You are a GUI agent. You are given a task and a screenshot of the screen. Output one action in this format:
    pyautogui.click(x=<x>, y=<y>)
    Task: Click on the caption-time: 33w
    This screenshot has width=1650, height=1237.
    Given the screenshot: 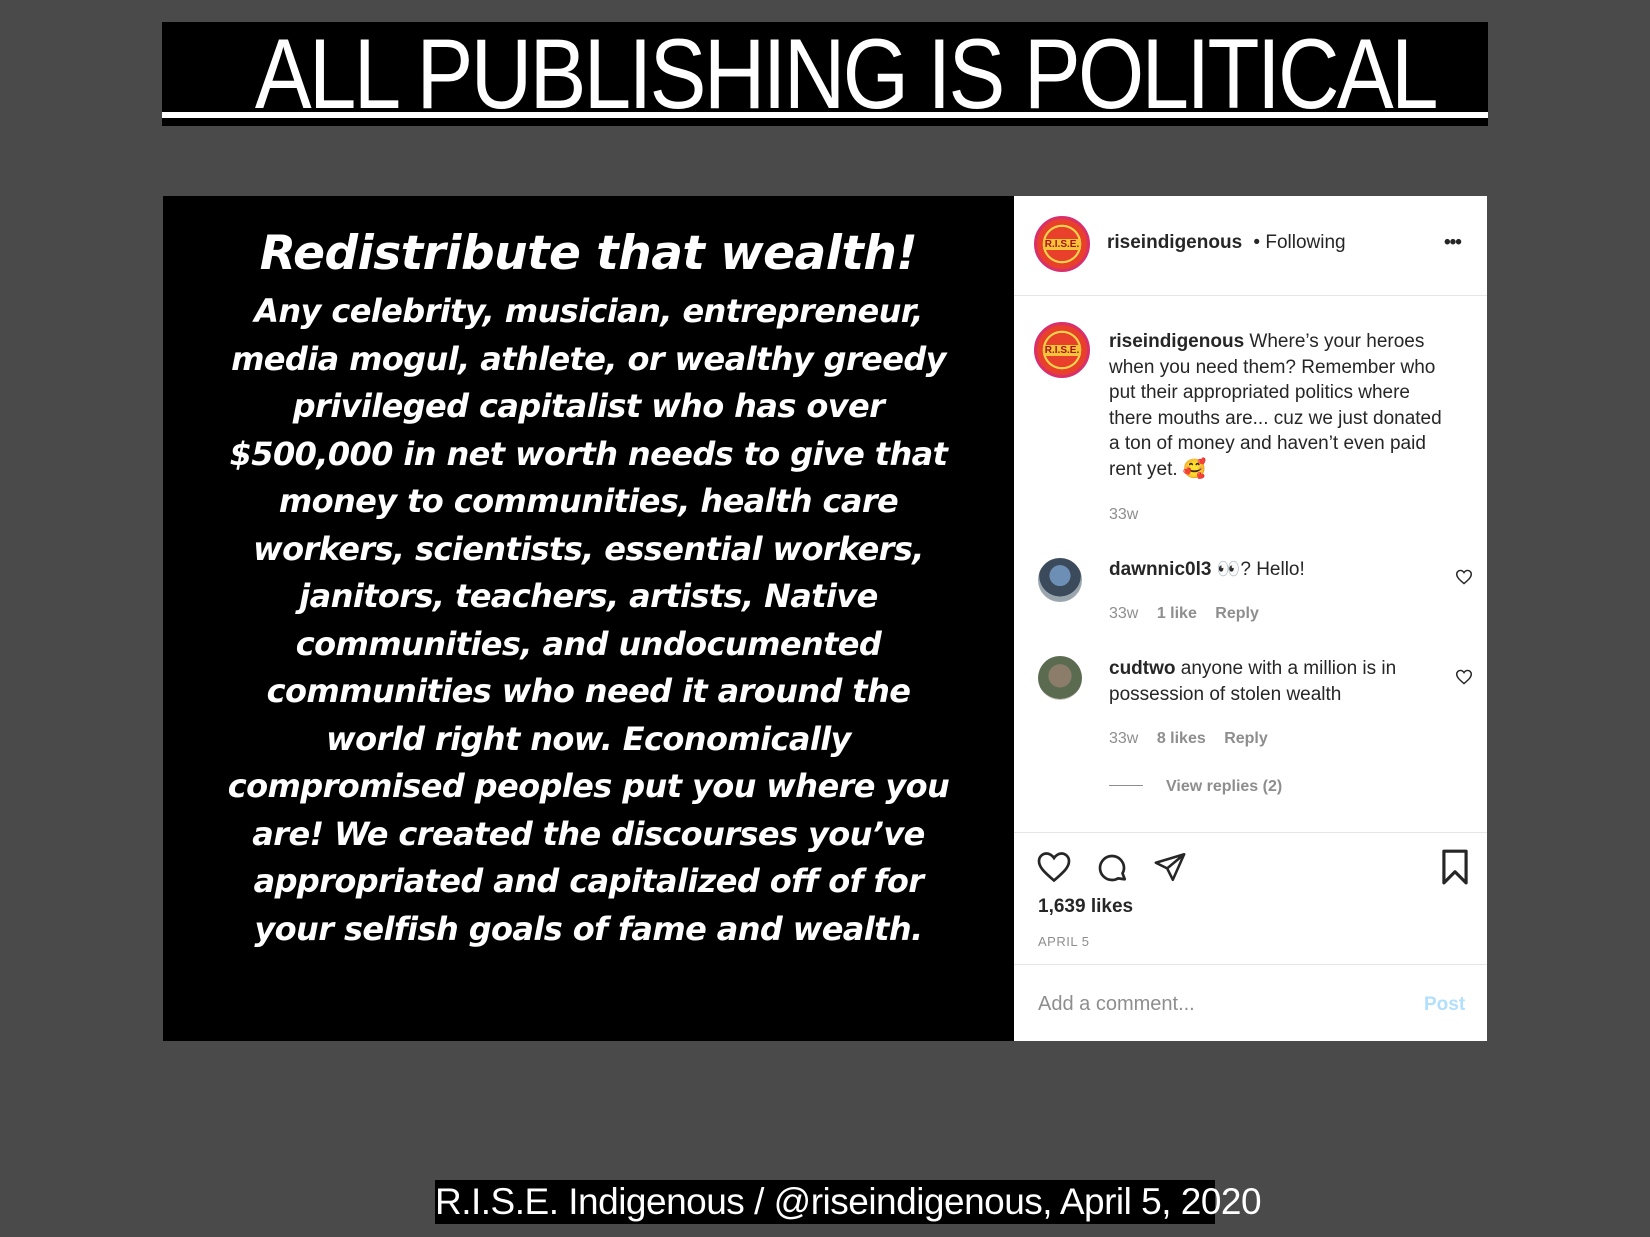 What is the action you would take?
    pyautogui.click(x=1124, y=514)
    